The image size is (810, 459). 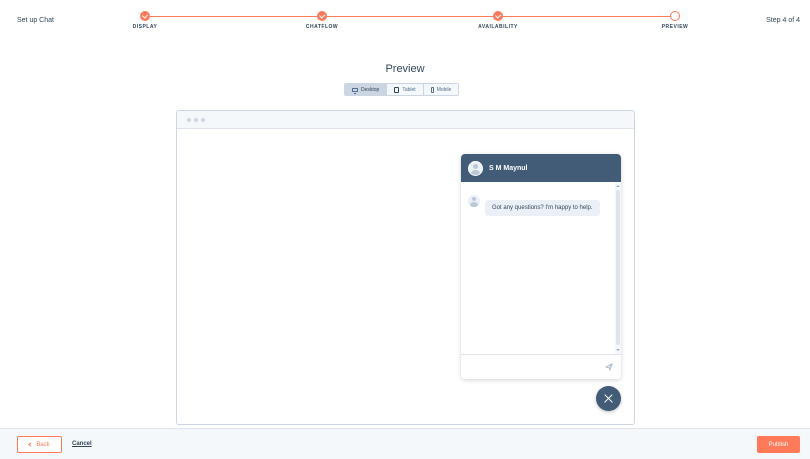 I want to click on message-avatar, so click(x=474, y=201).